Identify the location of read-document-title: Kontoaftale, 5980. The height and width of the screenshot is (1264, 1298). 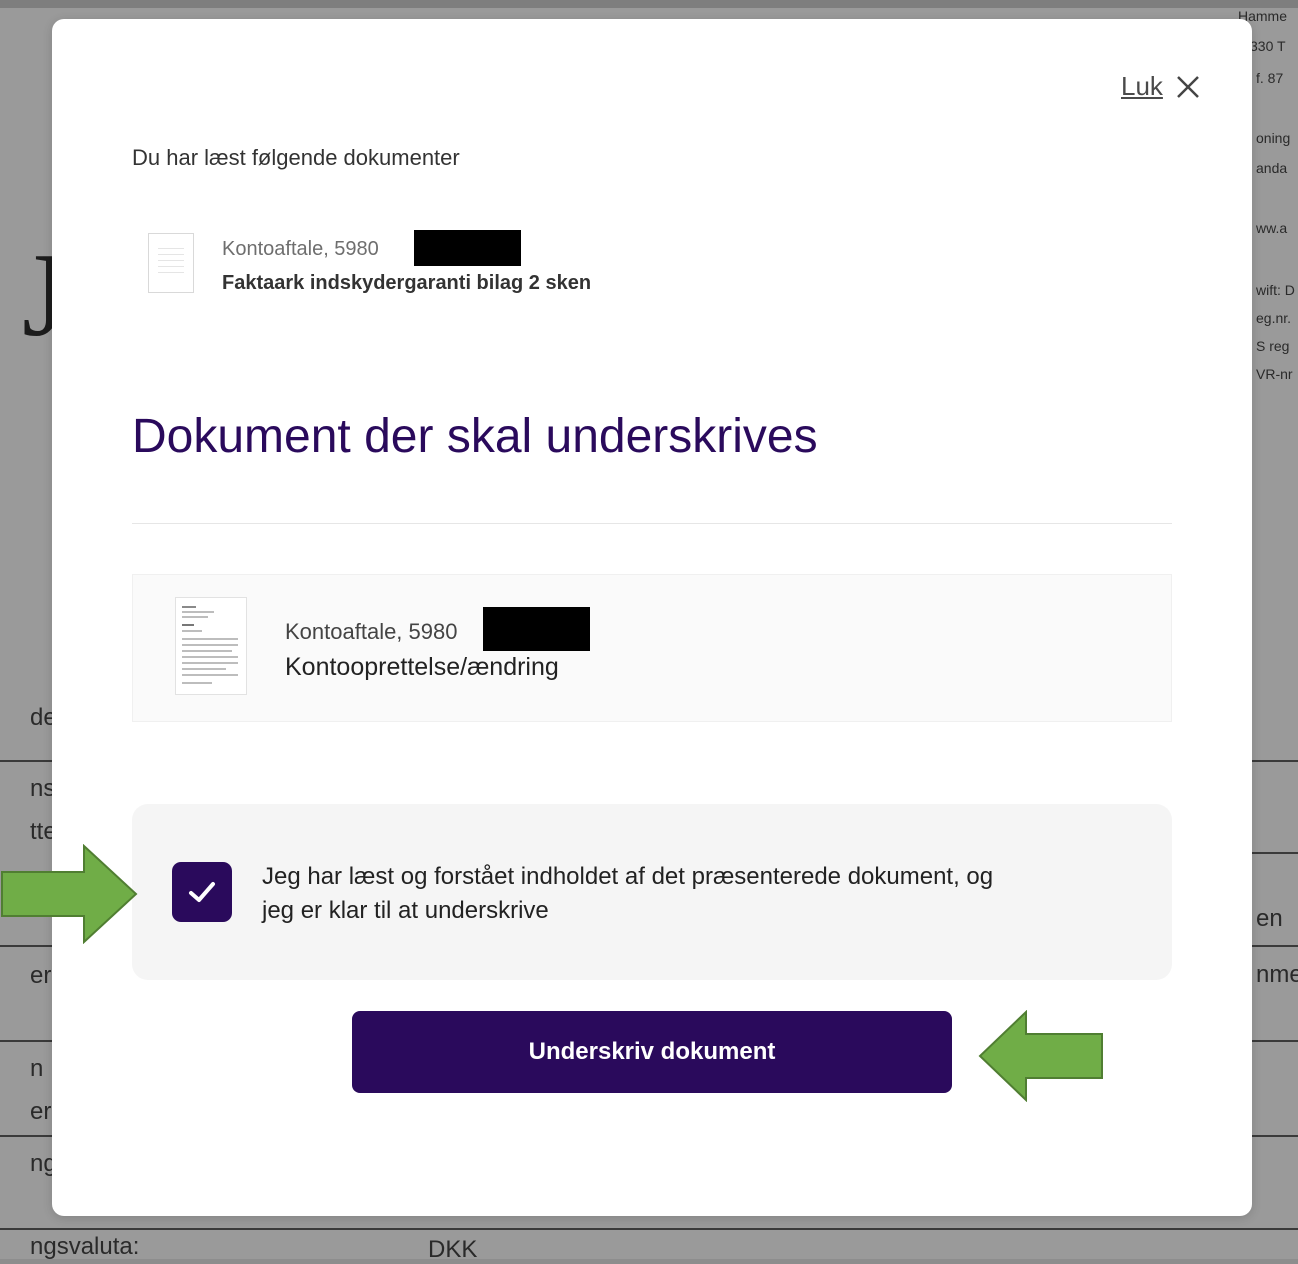
(300, 249).